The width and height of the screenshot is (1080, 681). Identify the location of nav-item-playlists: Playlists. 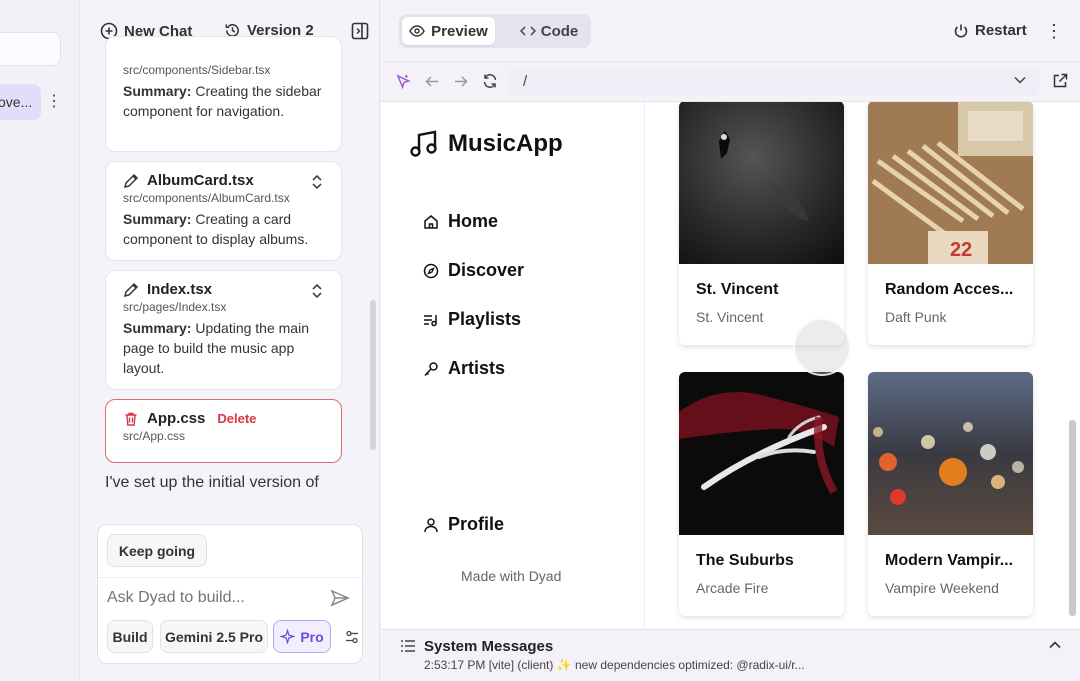
(472, 319).